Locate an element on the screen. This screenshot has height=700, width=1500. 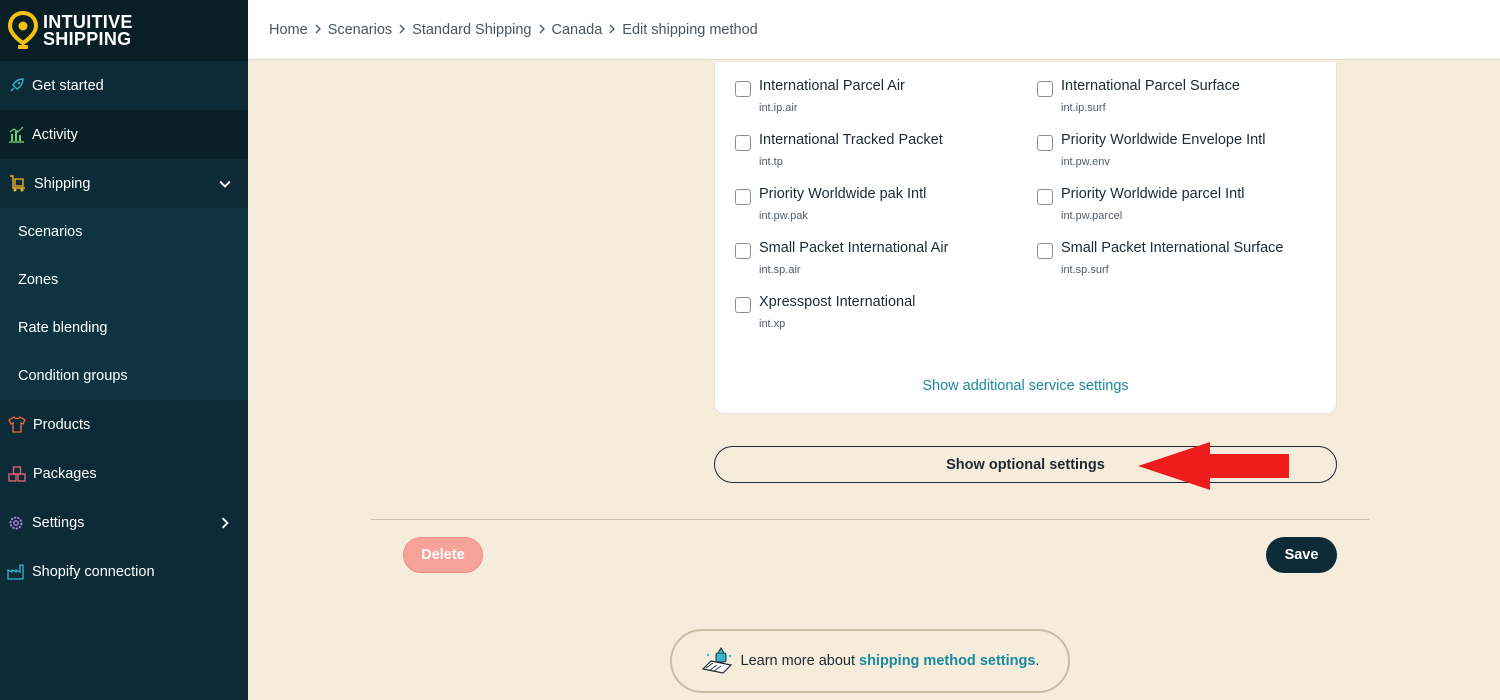
divider is located at coordinates (870, 519).